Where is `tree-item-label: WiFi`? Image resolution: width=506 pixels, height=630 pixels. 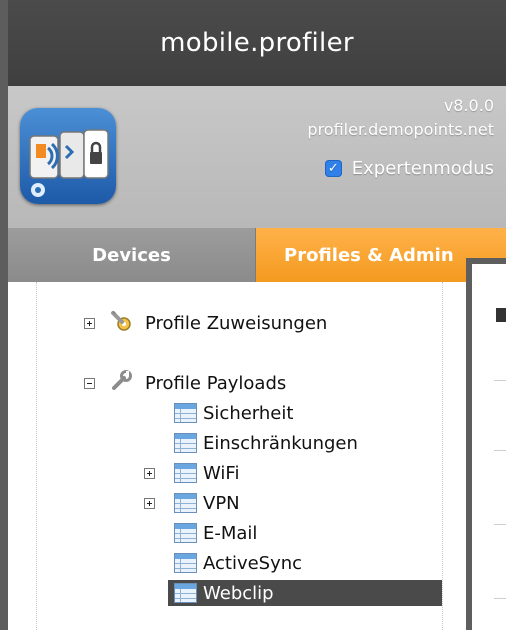
tree-item-label: WiFi is located at coordinates (221, 473).